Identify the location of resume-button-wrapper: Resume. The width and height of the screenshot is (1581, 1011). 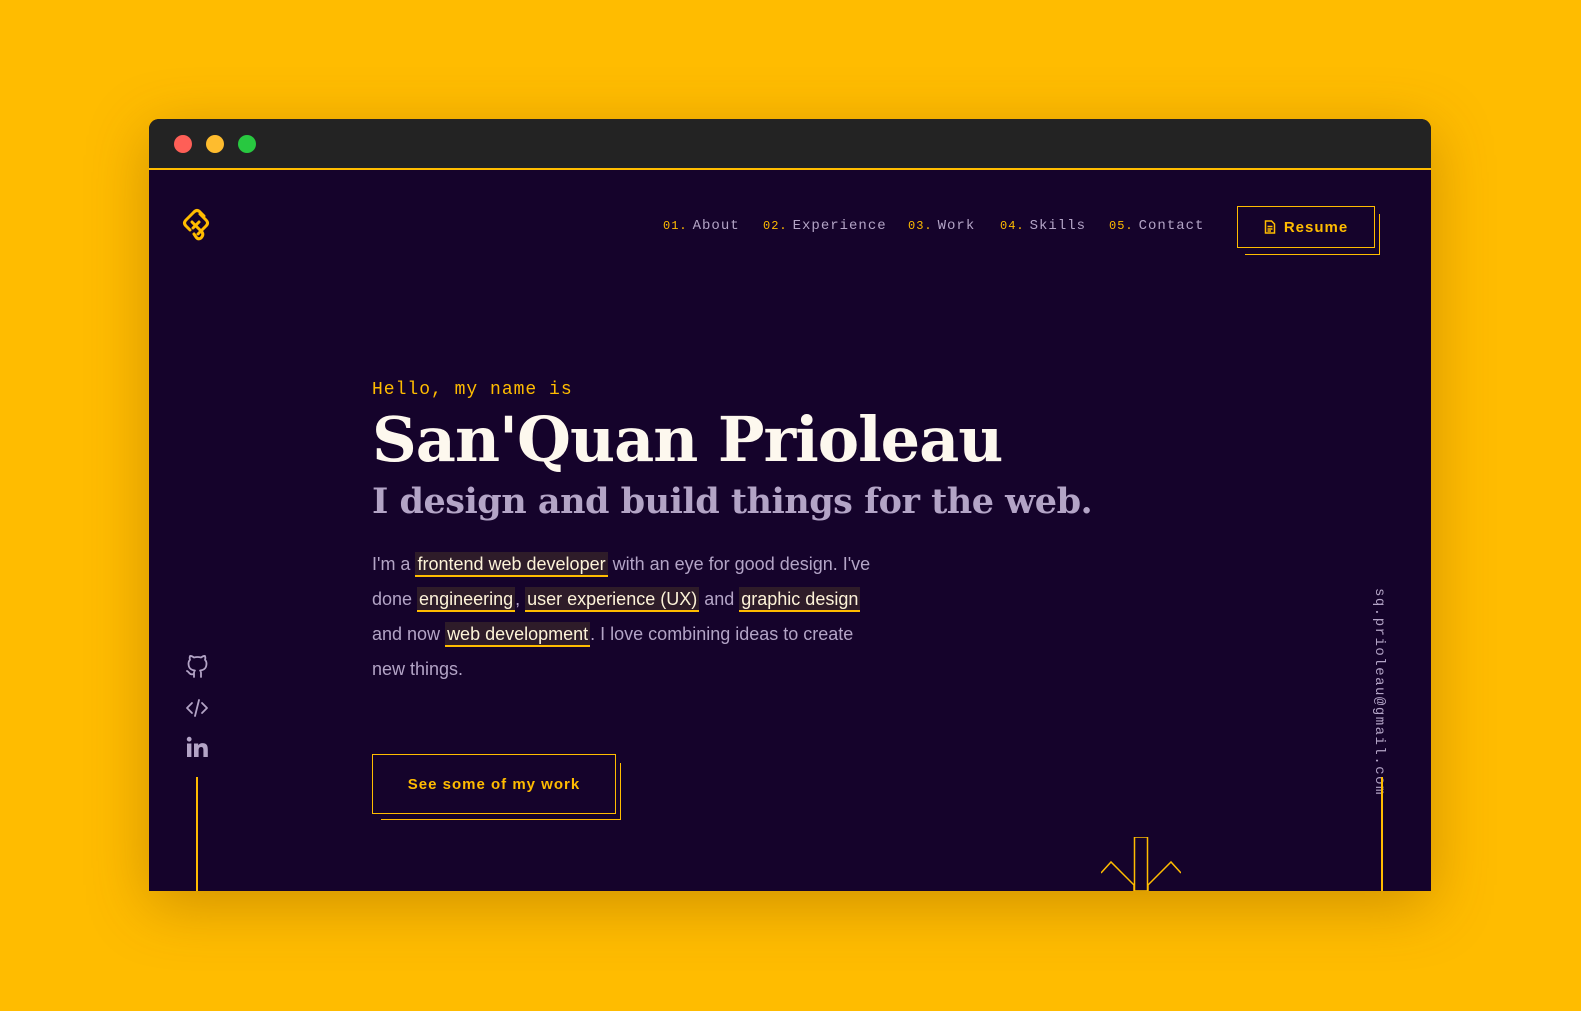
(1308, 230).